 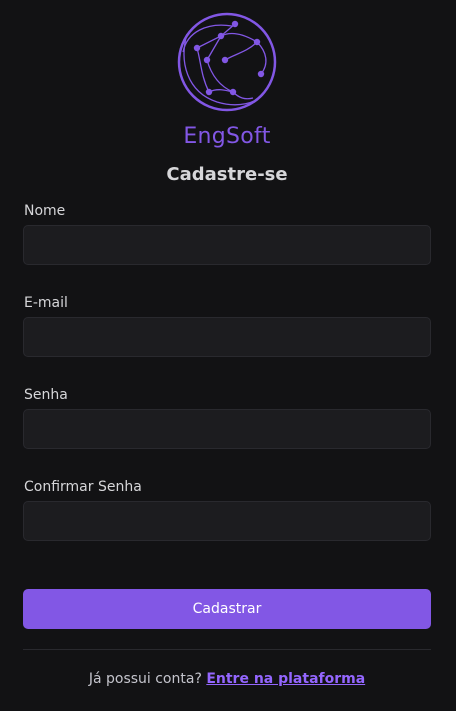 I want to click on logo: EngSoft, so click(x=227, y=80).